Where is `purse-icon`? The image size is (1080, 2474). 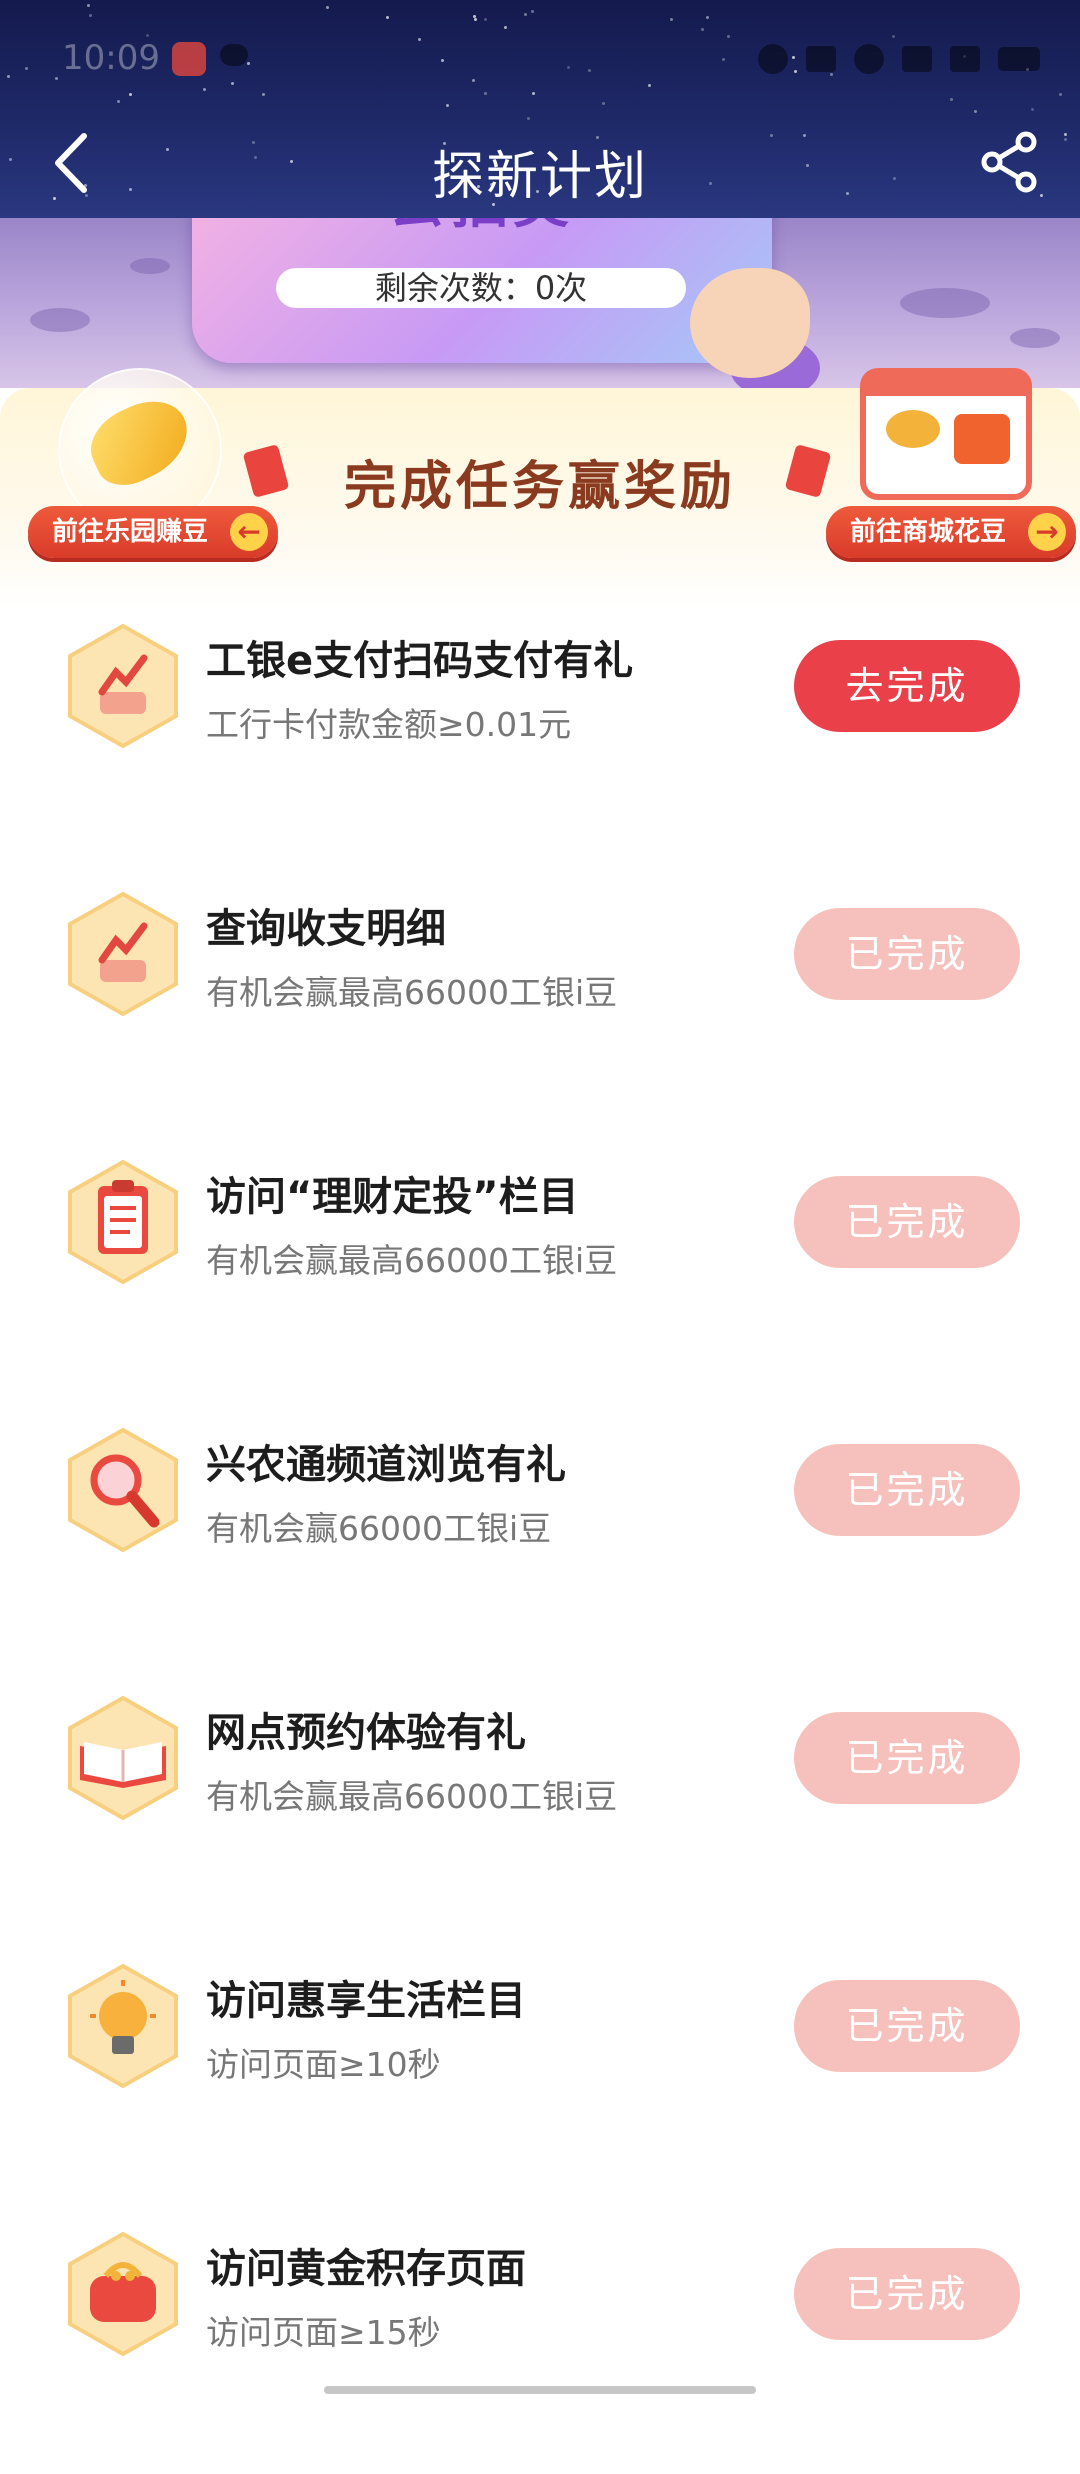
purse-icon is located at coordinates (123, 2294).